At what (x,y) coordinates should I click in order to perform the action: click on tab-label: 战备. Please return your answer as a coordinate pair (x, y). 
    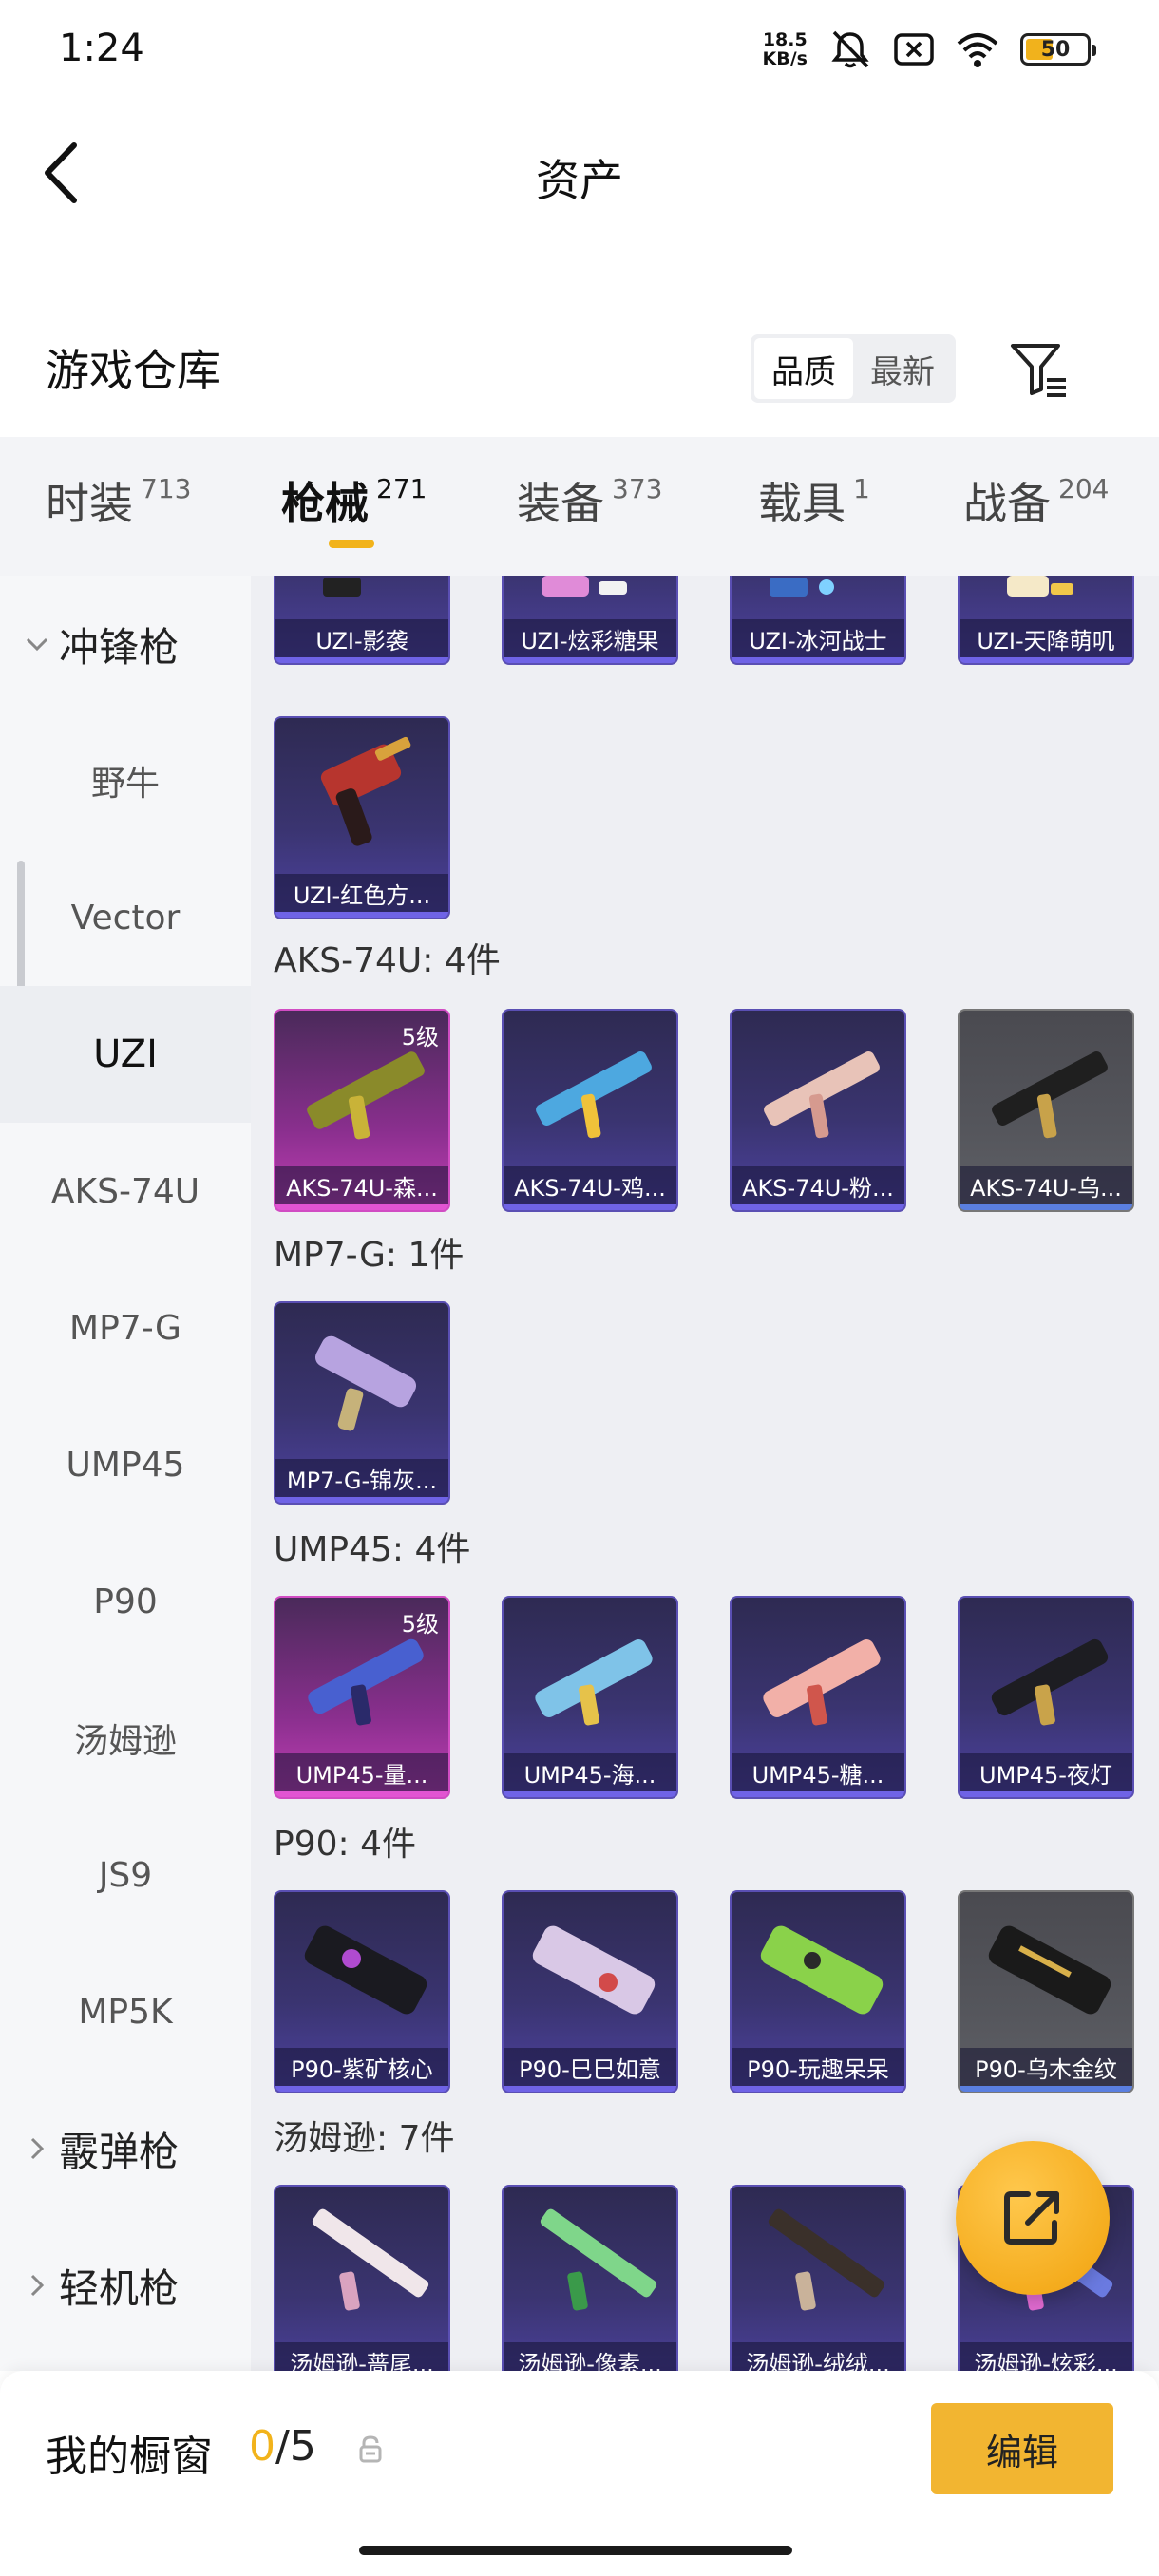
    Looking at the image, I should click on (1007, 503).